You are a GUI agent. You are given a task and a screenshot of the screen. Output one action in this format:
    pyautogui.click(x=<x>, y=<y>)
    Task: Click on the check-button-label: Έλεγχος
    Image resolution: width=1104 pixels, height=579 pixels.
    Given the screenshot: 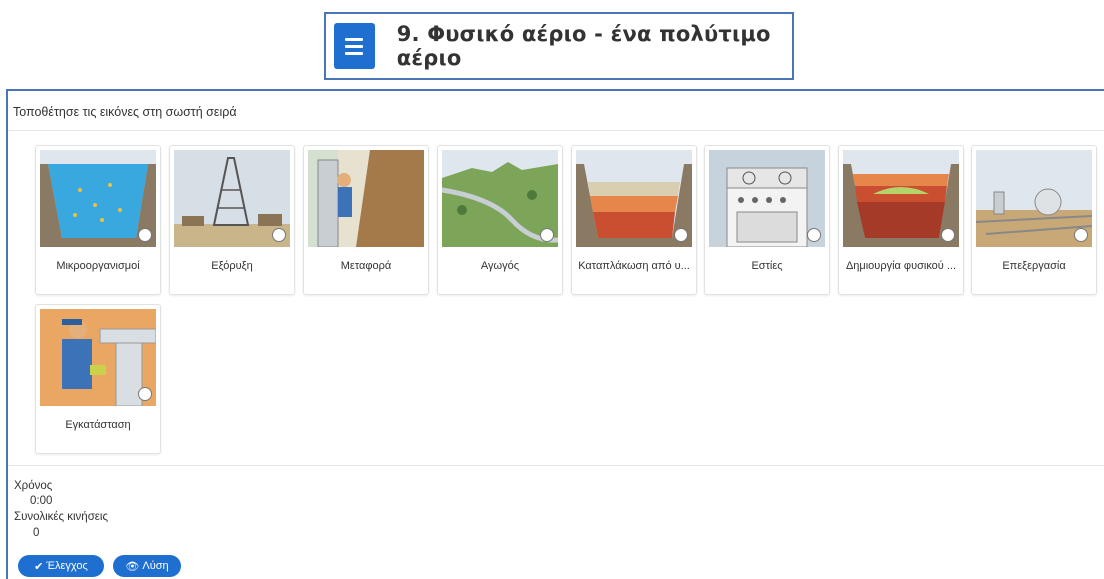 What is the action you would take?
    pyautogui.click(x=67, y=566)
    